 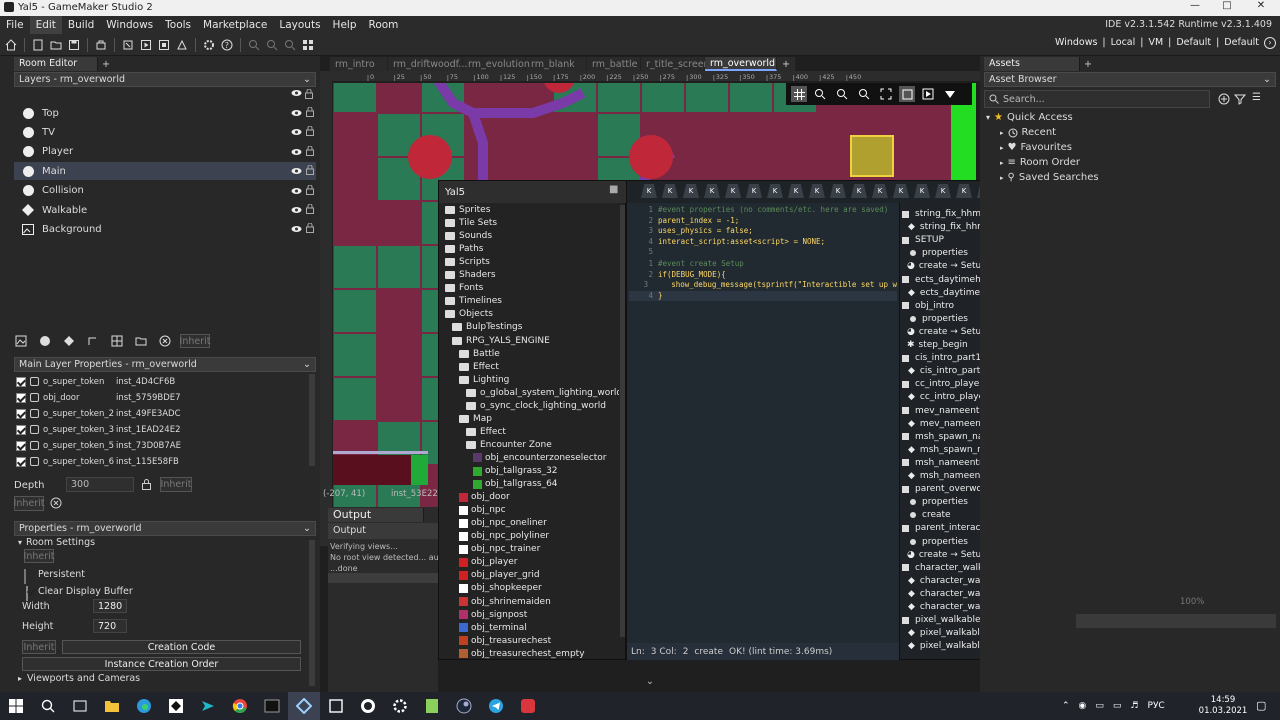 I want to click on notes-icon, so click(x=336, y=706).